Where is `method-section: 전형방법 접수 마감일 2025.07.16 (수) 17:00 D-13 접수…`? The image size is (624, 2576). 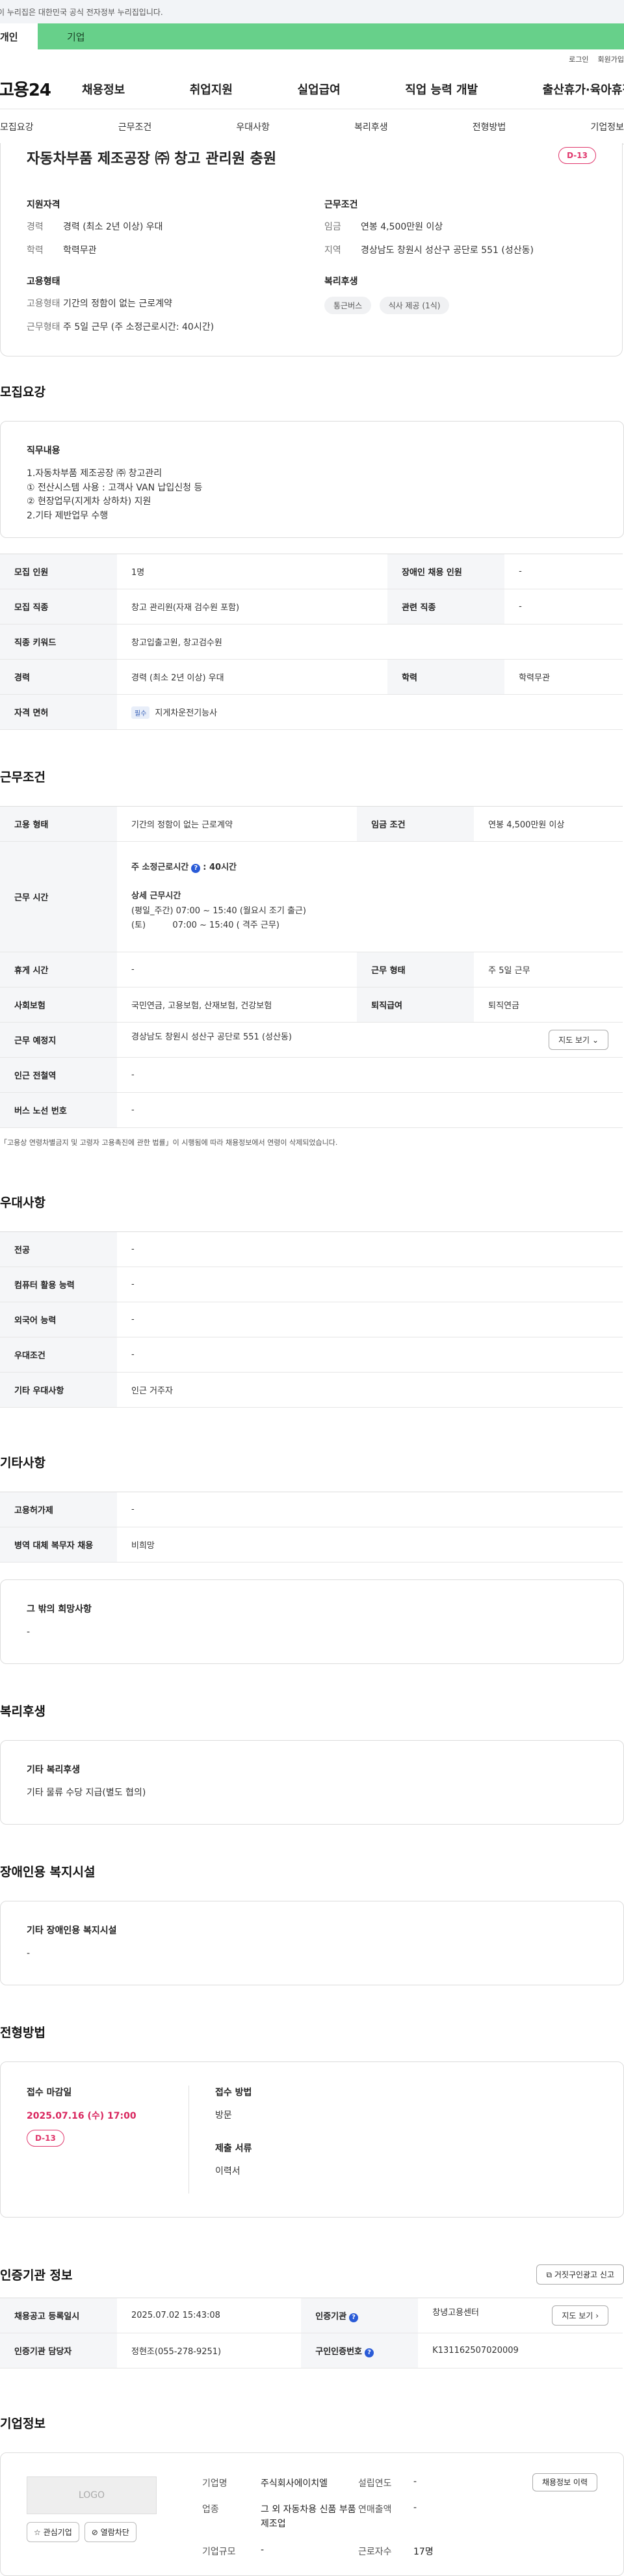
method-section: 전형방법 접수 마감일 2025.07.16 (수) 17:00 D-13 접수… is located at coordinates (312, 2120).